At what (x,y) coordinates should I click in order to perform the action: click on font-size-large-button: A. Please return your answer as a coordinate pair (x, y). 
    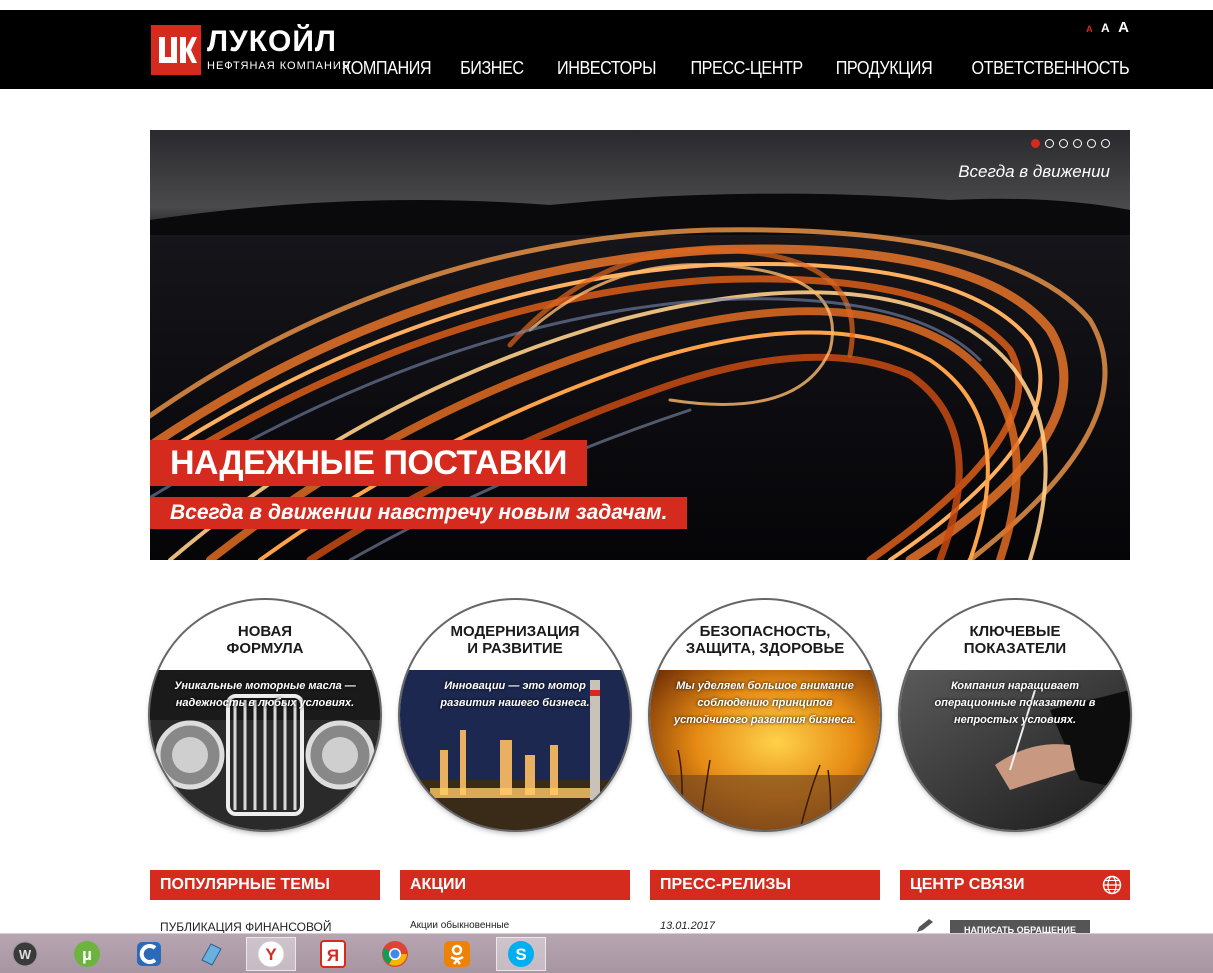
    Looking at the image, I should click on (1123, 27).